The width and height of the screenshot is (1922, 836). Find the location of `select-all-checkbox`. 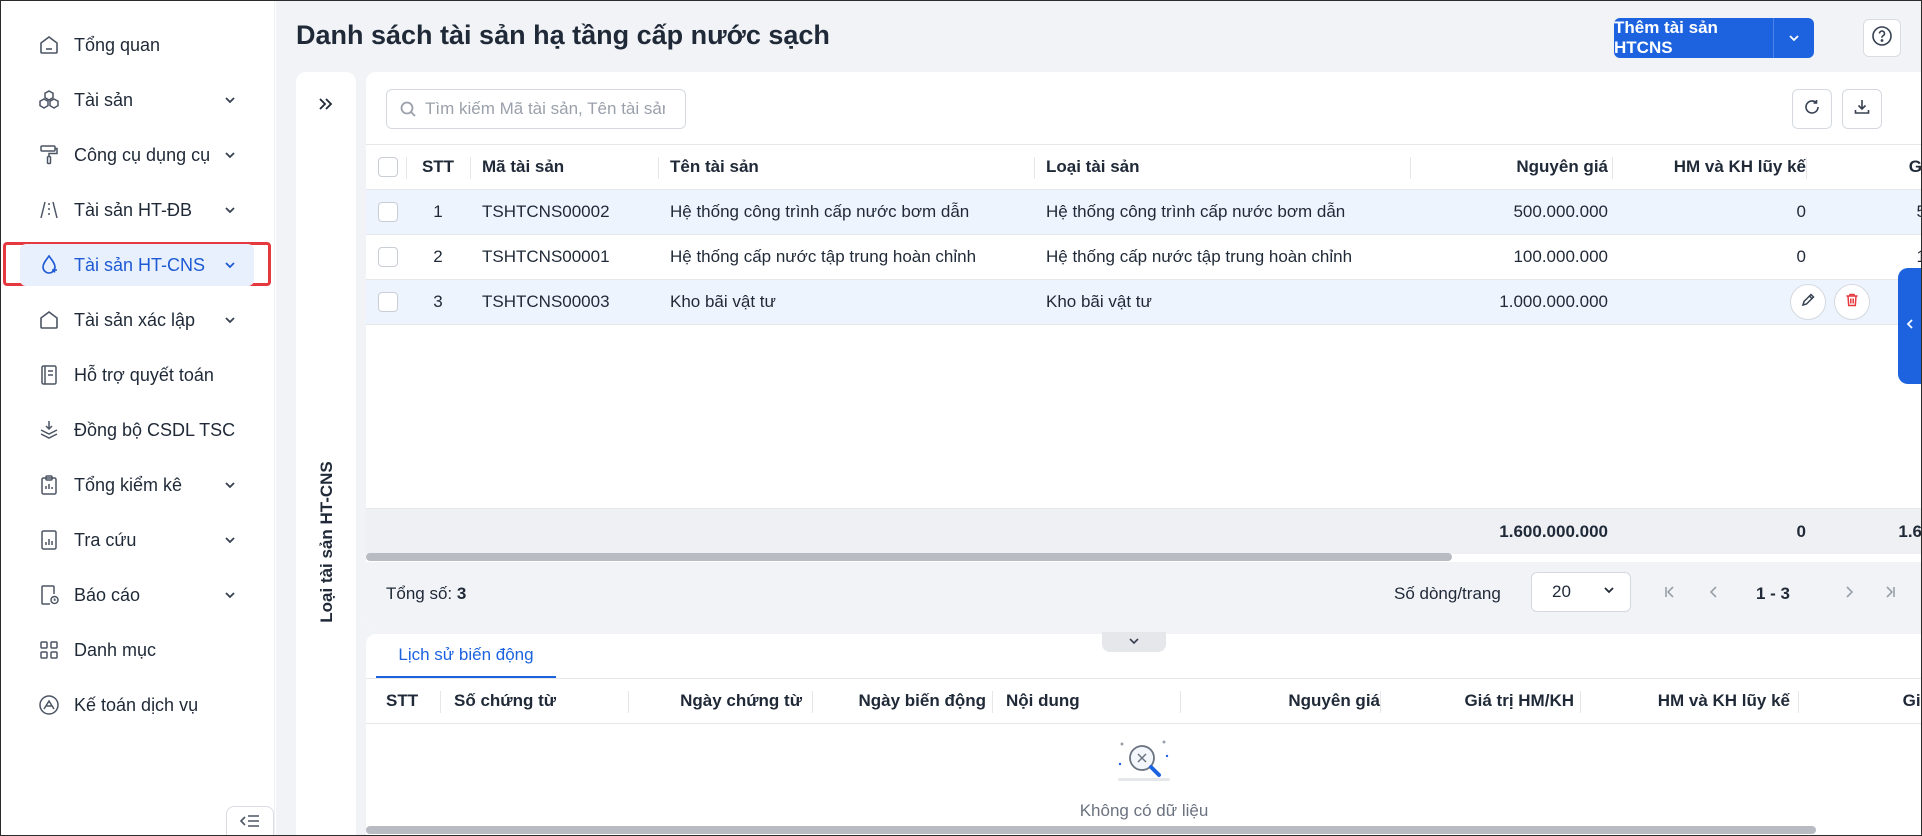

select-all-checkbox is located at coordinates (393, 167).